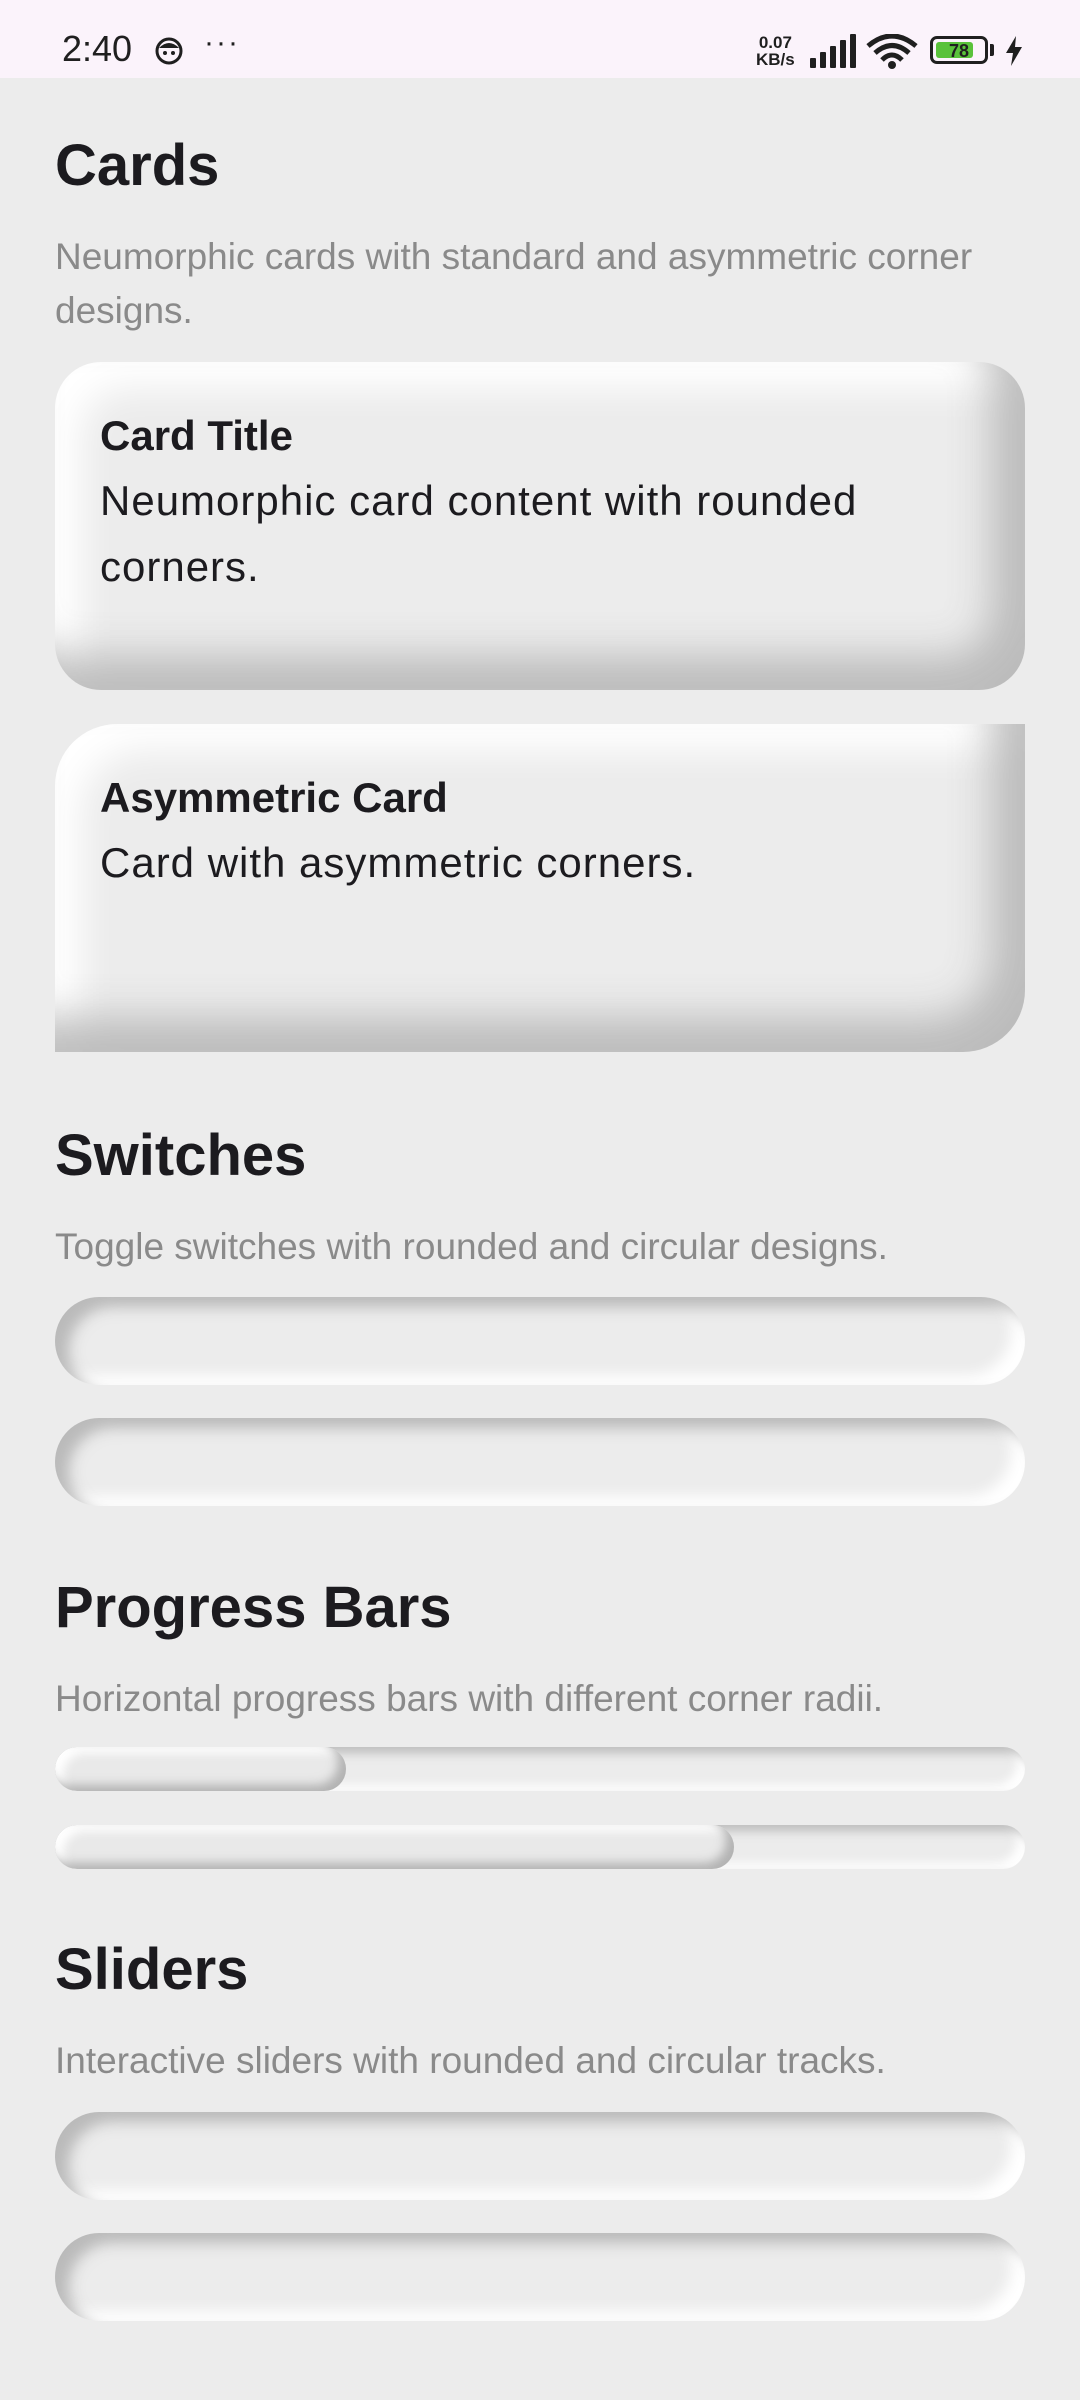 Image resolution: width=1080 pixels, height=2400 pixels. Describe the element at coordinates (892, 51) in the screenshot. I see `wifi-icon` at that location.